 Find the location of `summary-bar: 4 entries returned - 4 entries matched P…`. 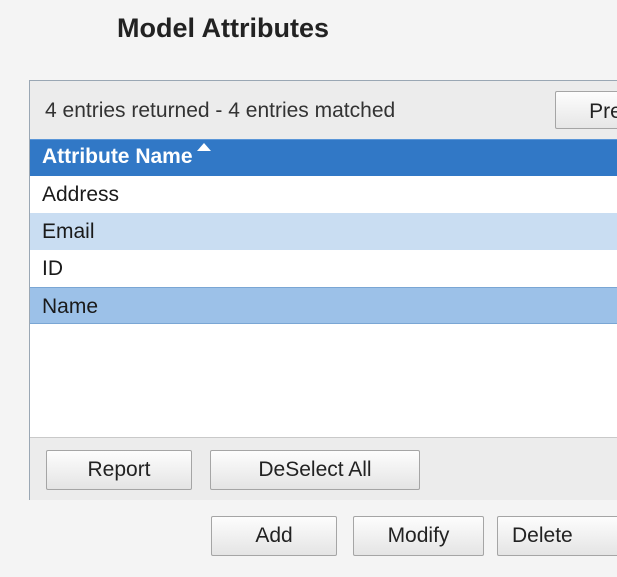

summary-bar: 4 entries returned - 4 entries matched P… is located at coordinates (323, 110).